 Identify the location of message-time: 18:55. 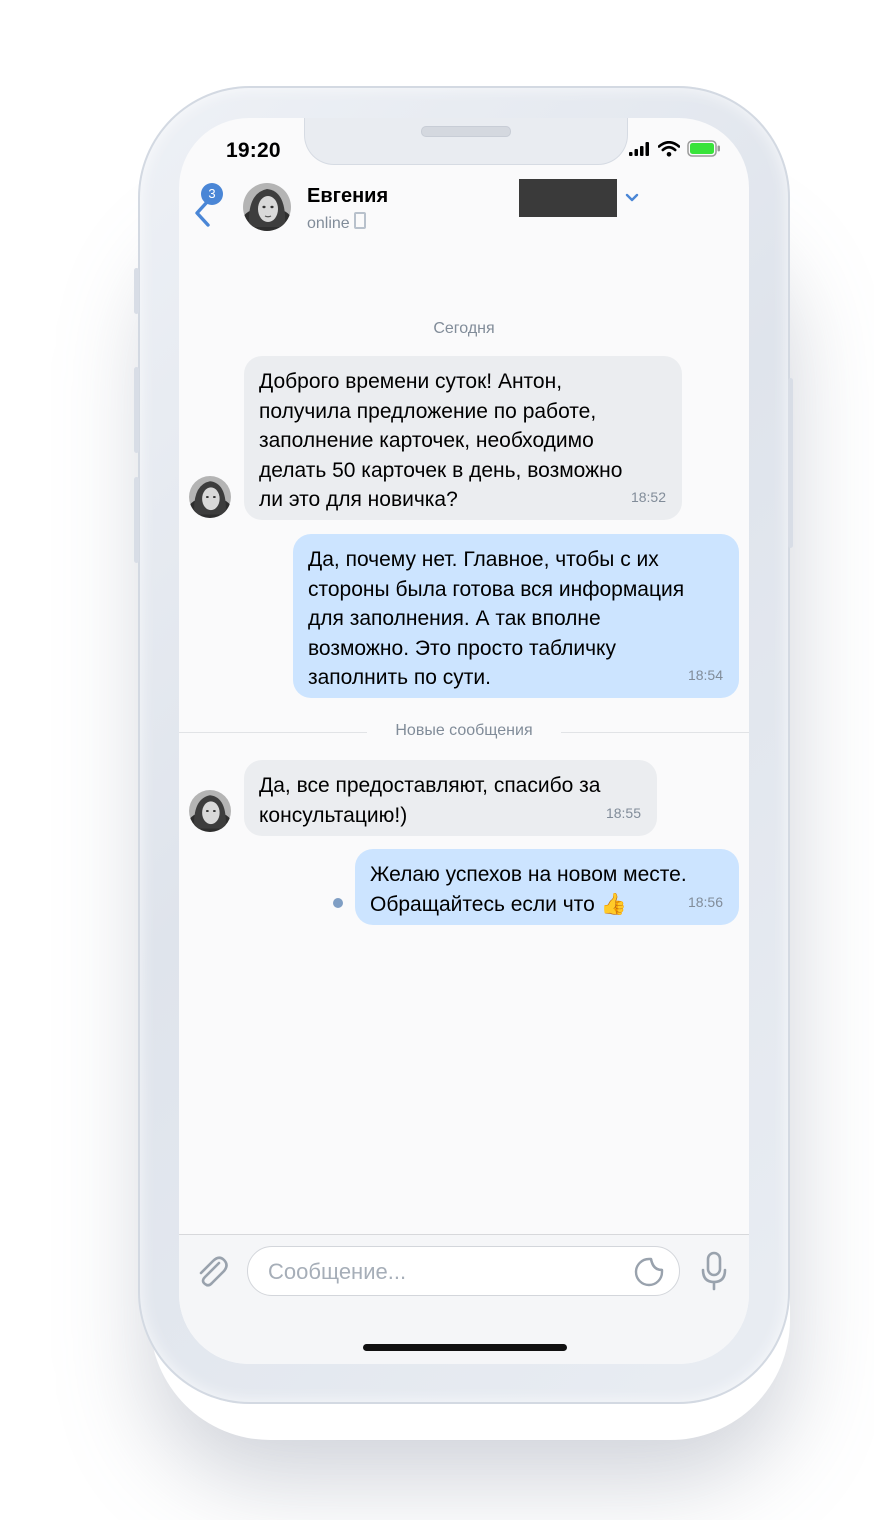
(623, 812).